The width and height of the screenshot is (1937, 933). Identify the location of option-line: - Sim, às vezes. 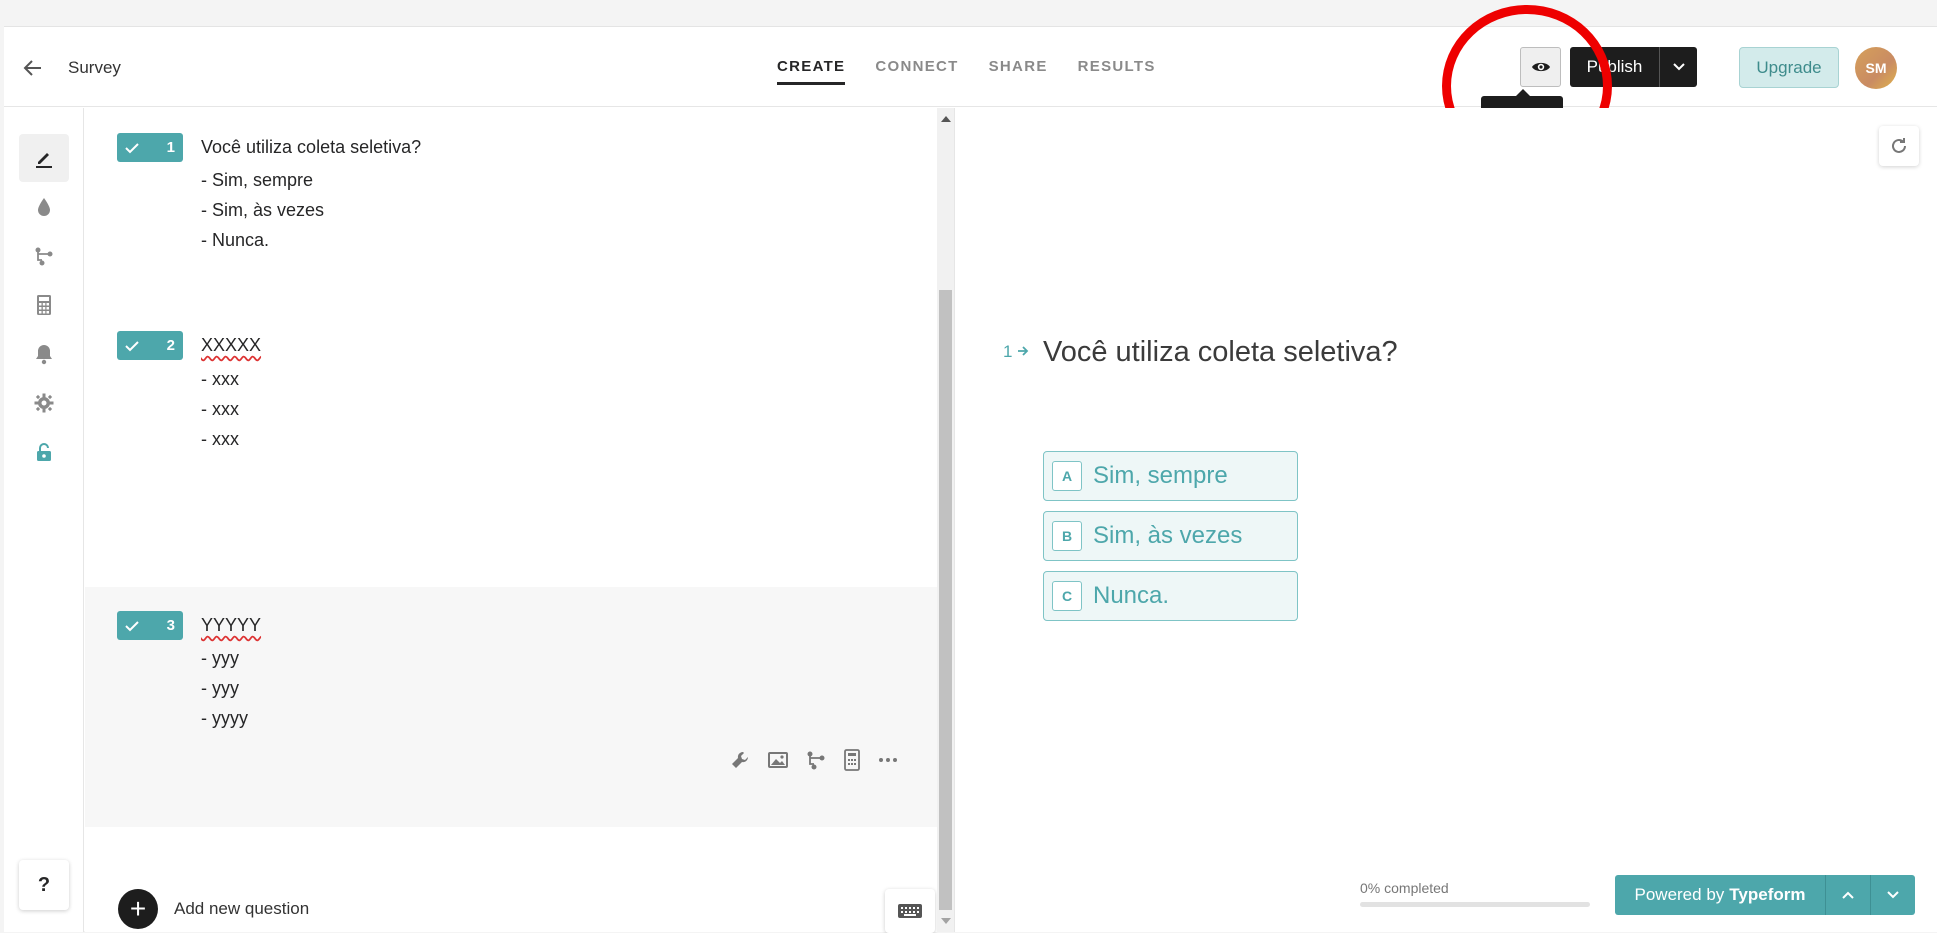
(262, 210).